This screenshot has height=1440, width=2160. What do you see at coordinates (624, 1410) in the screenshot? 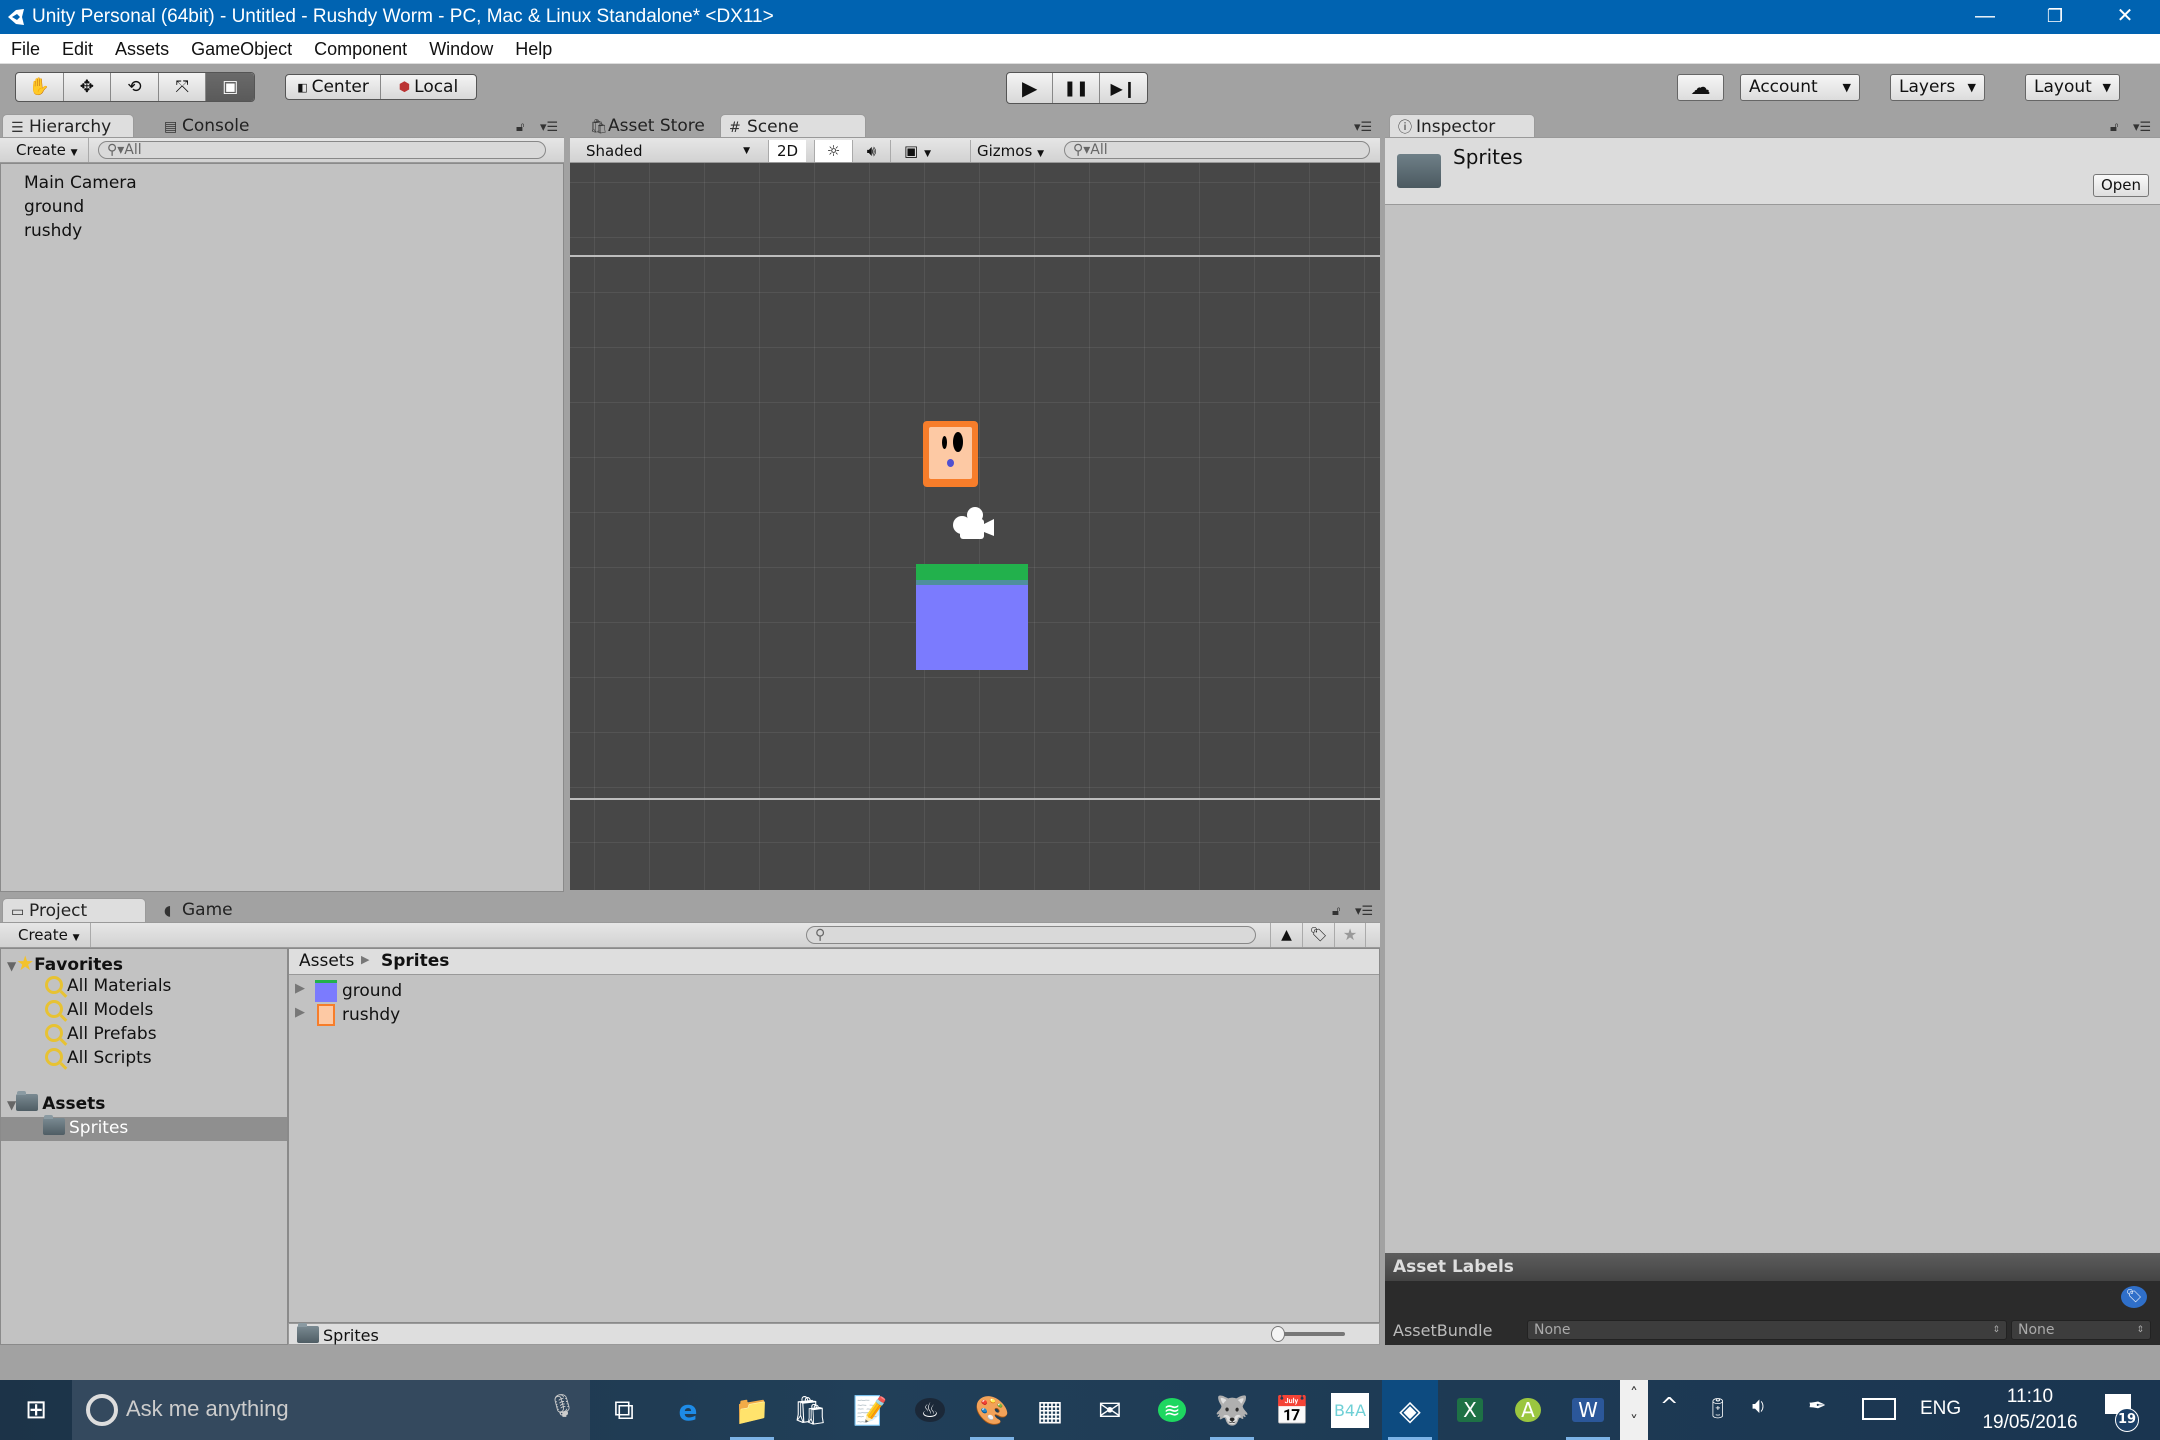
I see `taskbar-app-task-view: ⧉` at bounding box center [624, 1410].